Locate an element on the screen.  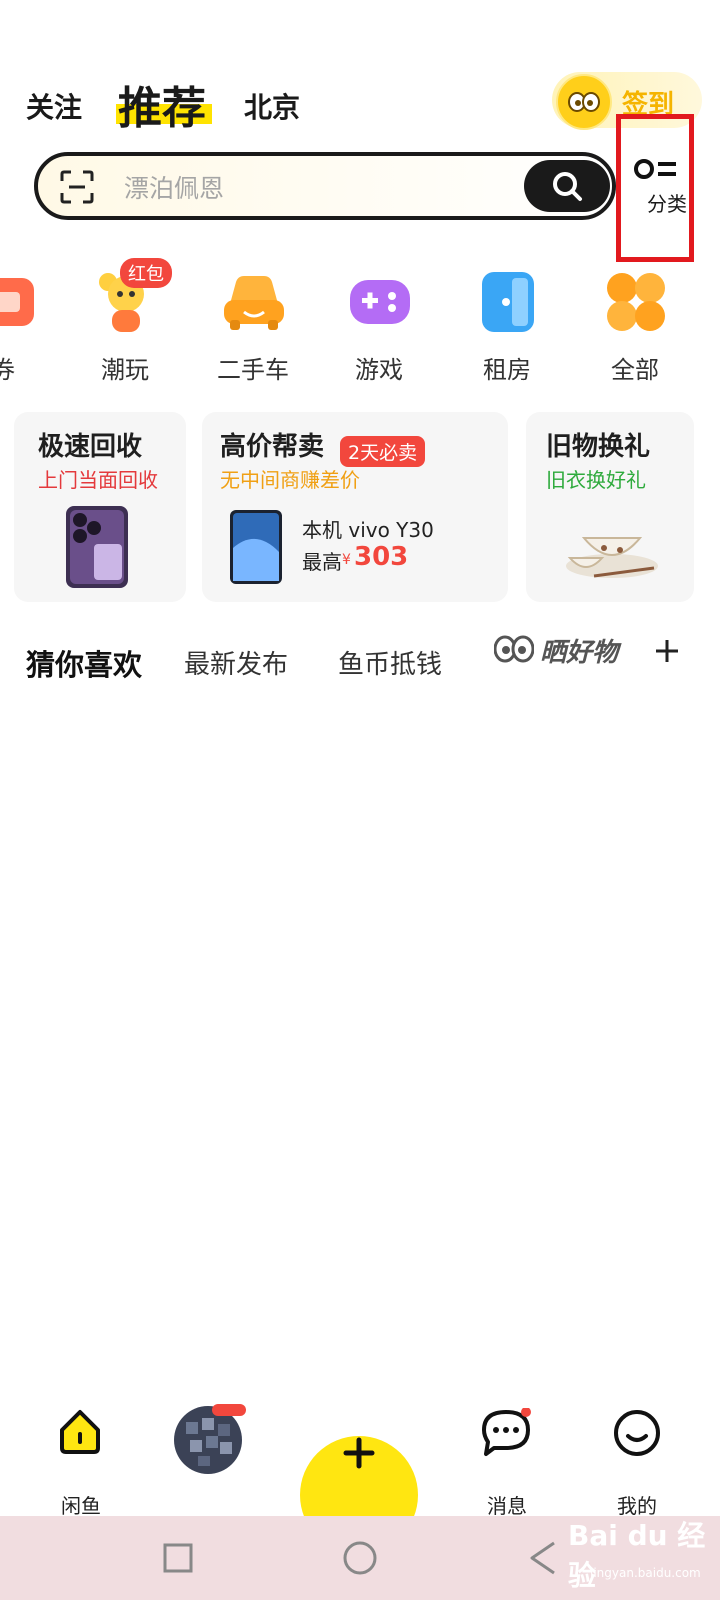
tab-city-beijing: 北京 is located at coordinates (272, 106).